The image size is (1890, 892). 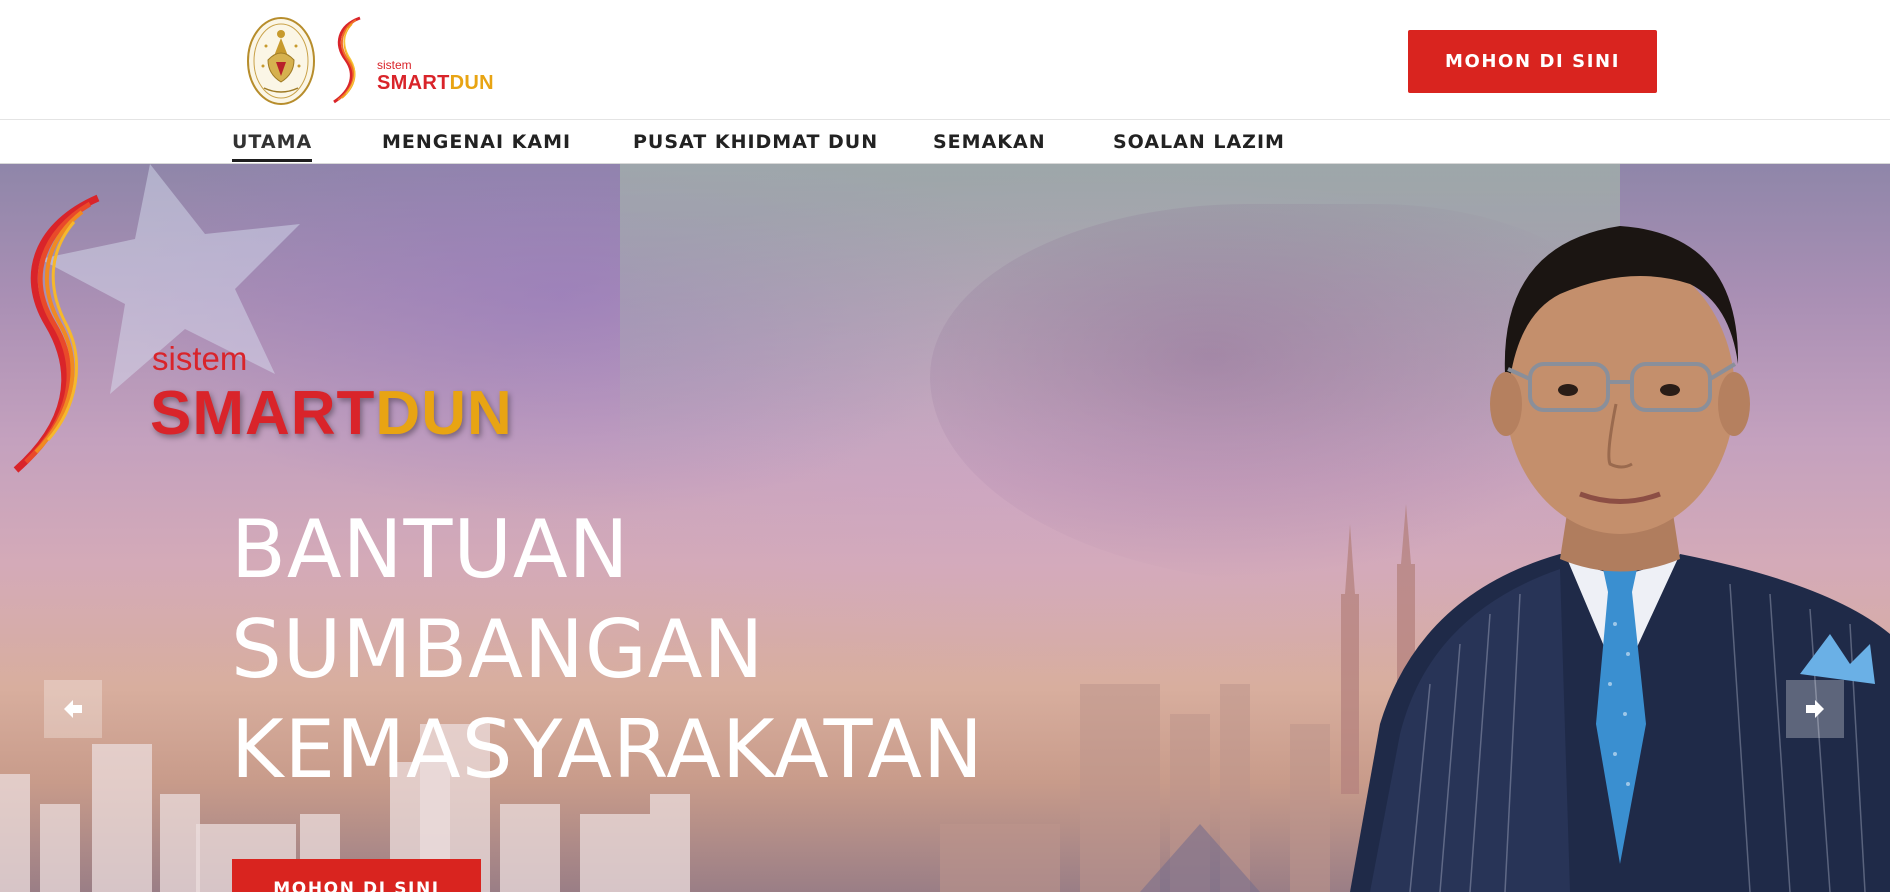 I want to click on nav-item-soalan-lazim: SOALAN LAZIM, so click(x=1199, y=142).